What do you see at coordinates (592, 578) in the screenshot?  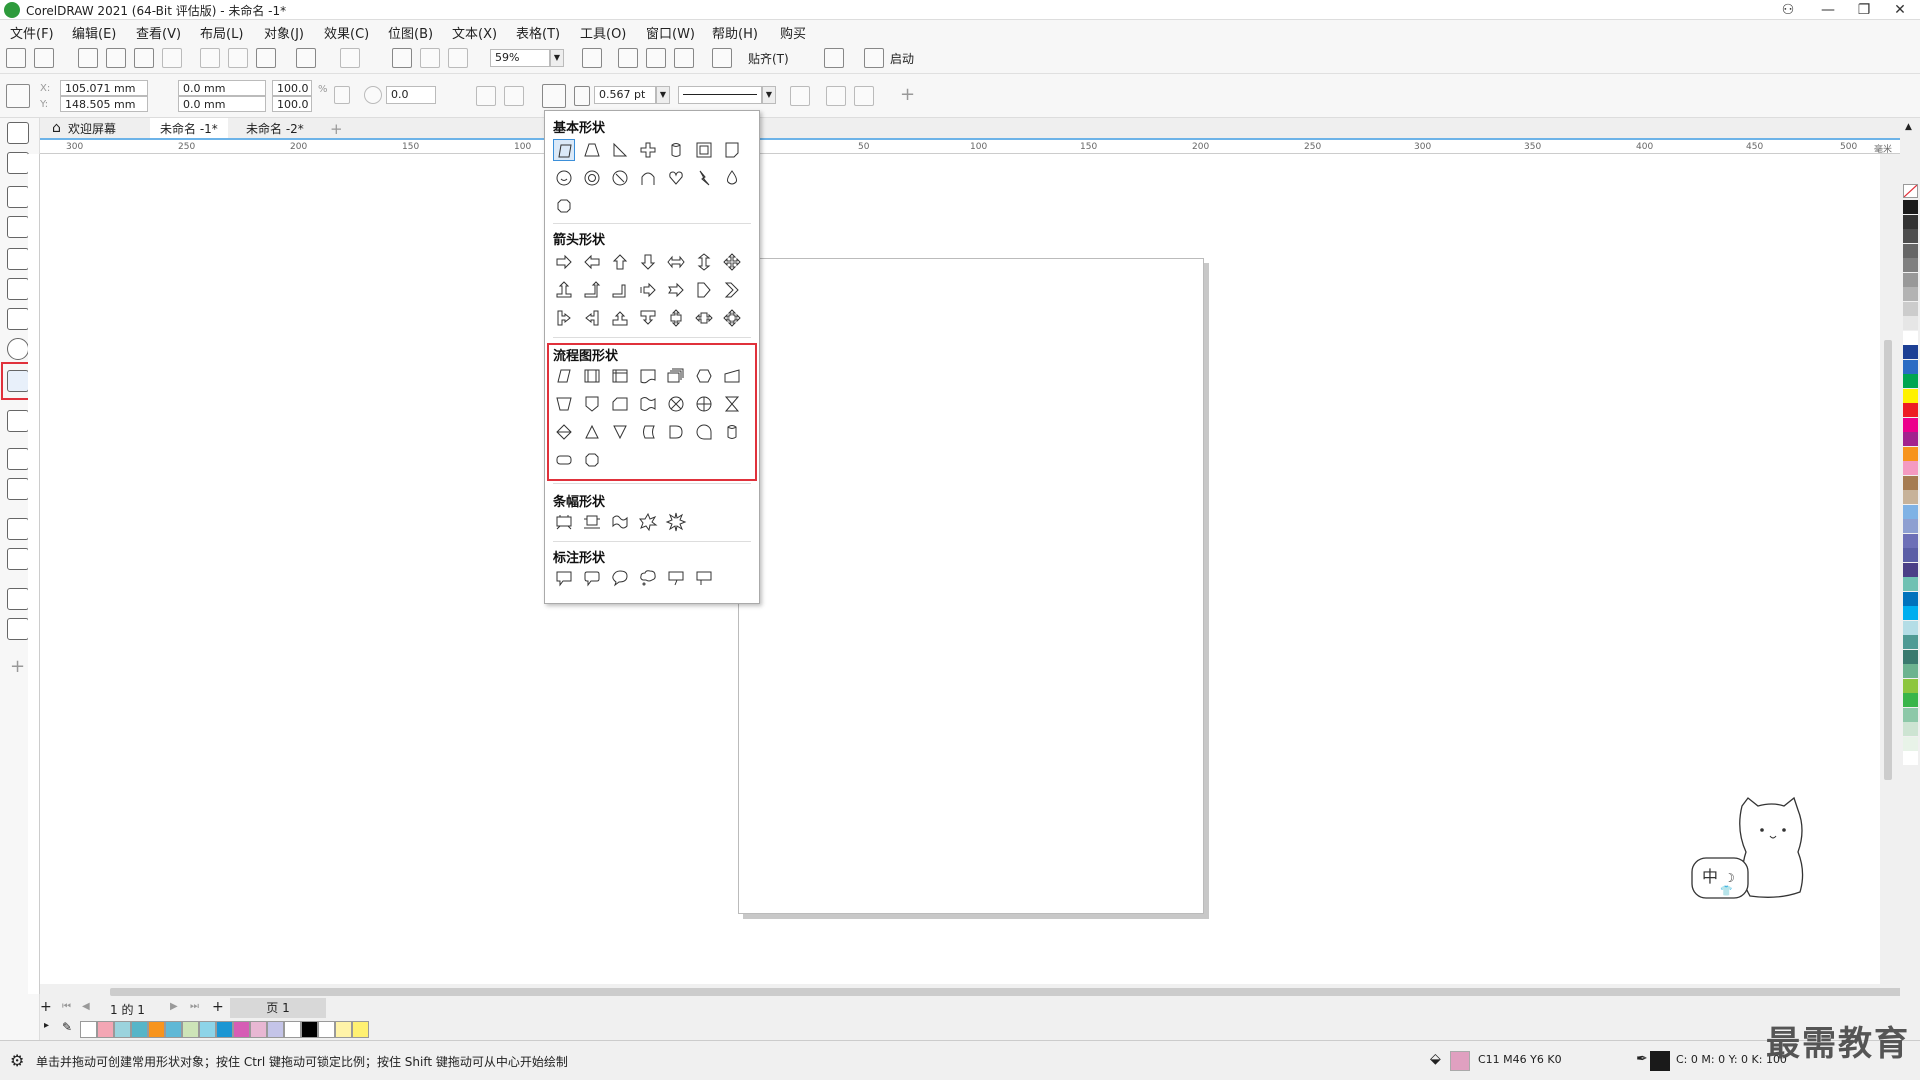 I see `callout-rounded-shape-icon` at bounding box center [592, 578].